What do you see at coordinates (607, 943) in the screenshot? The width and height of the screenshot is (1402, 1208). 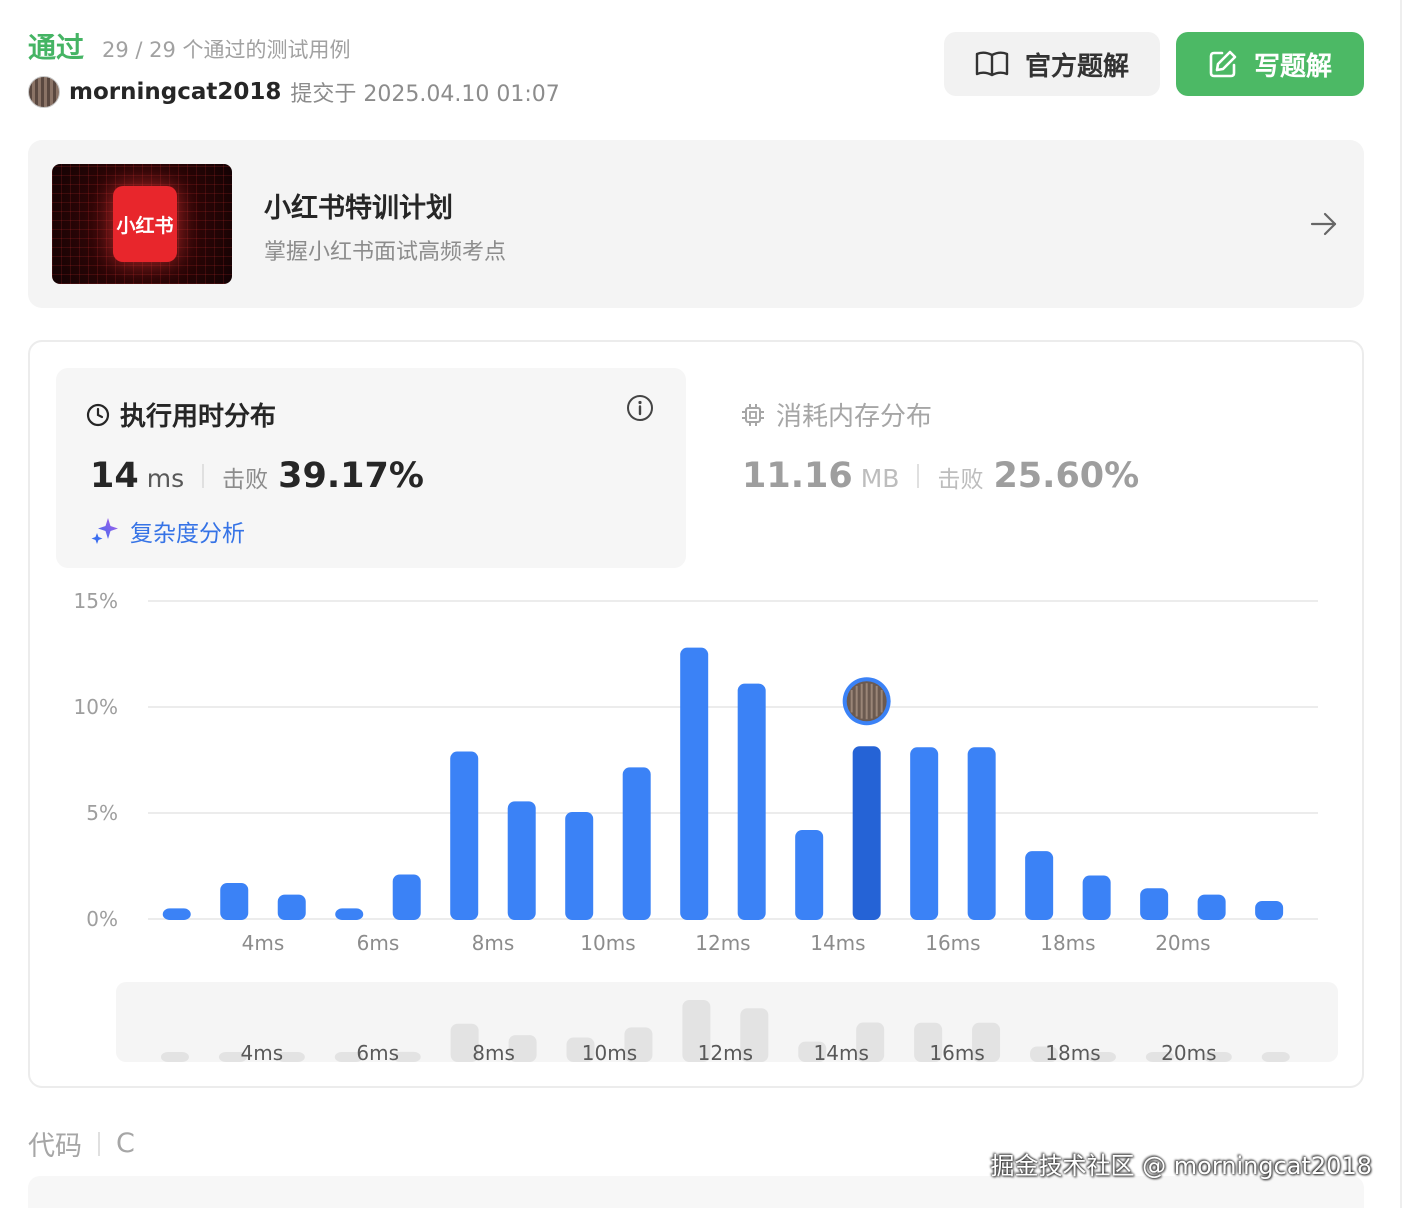 I see `x-tick-label: 10ms` at bounding box center [607, 943].